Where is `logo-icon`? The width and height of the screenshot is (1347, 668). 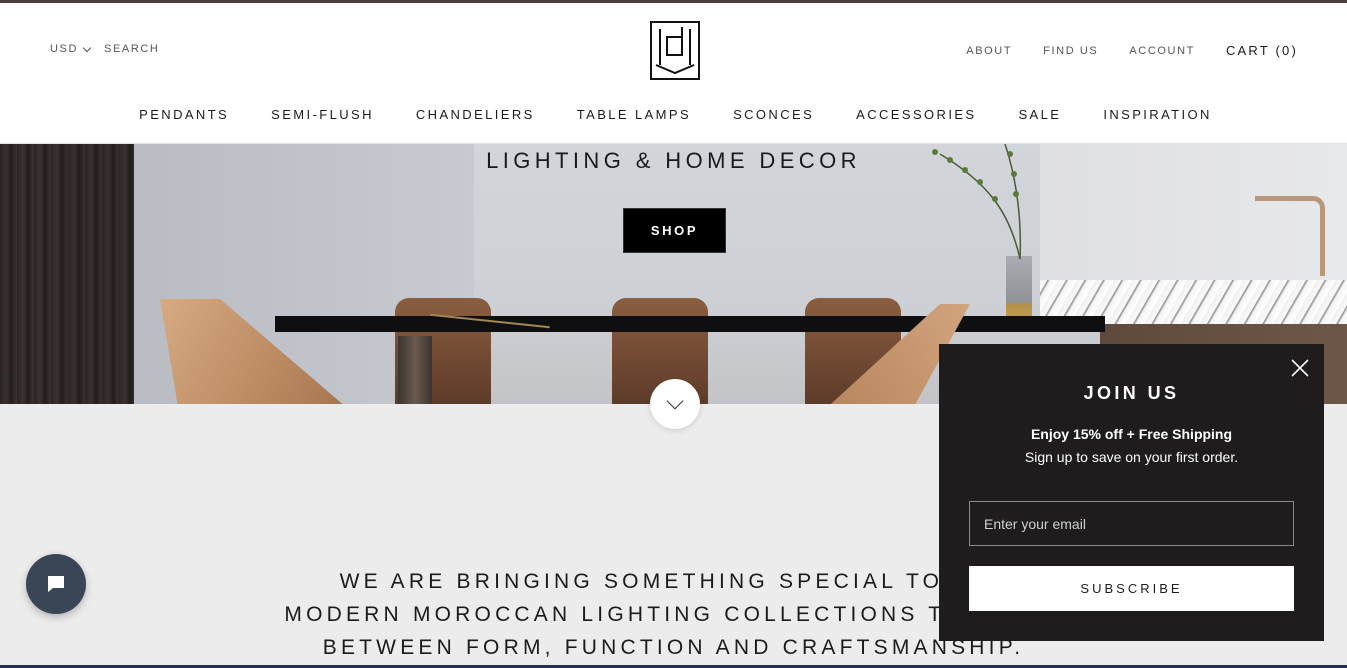 logo-icon is located at coordinates (675, 50).